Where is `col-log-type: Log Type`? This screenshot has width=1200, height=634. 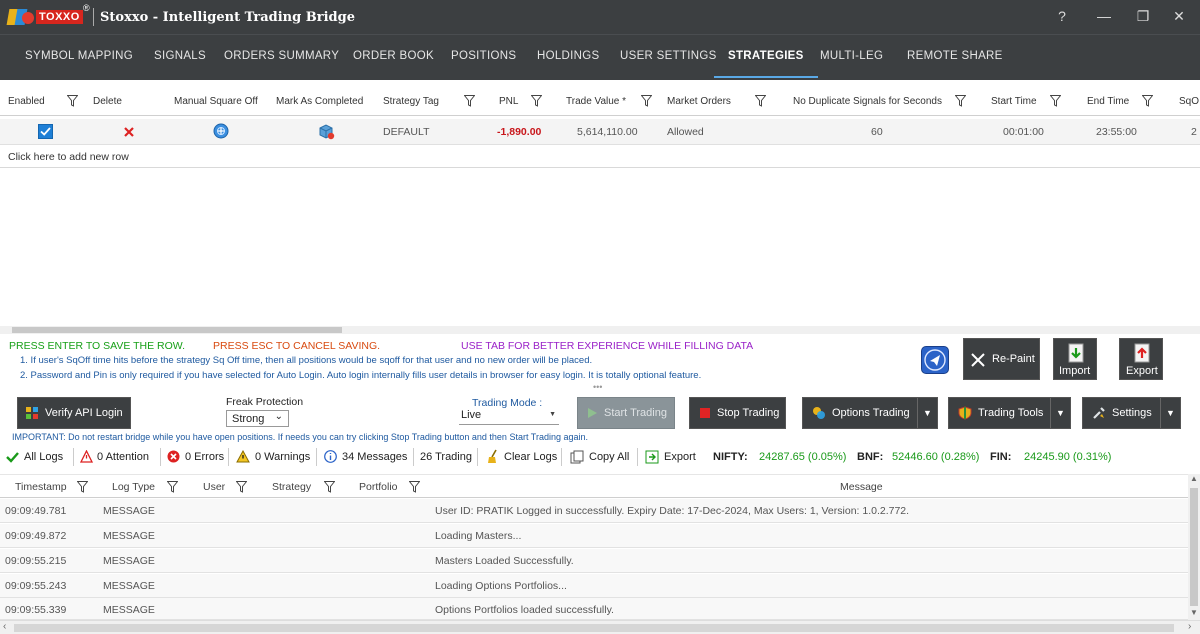
col-log-type: Log Type is located at coordinates (133, 487).